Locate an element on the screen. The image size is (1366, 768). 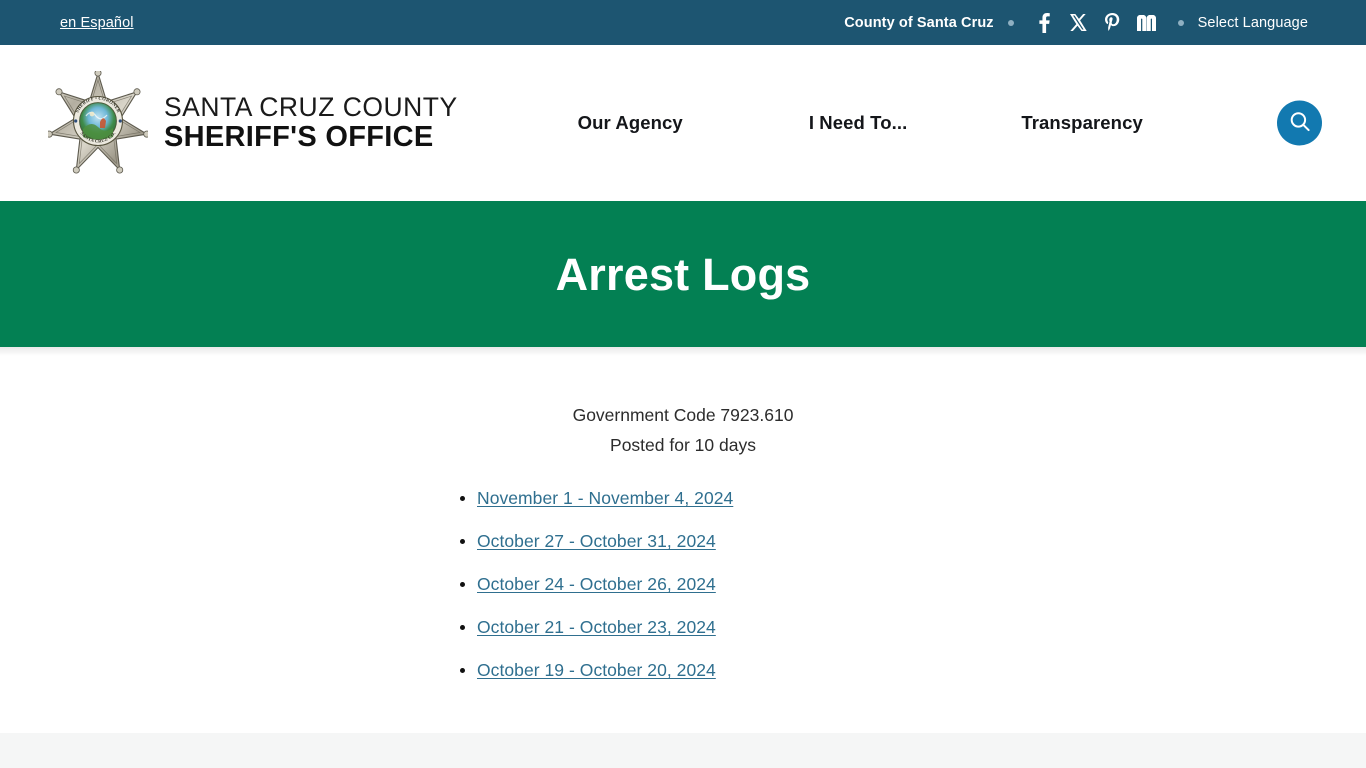
intro-line-posted-for: Posted for 10 days is located at coordinates (683, 445).